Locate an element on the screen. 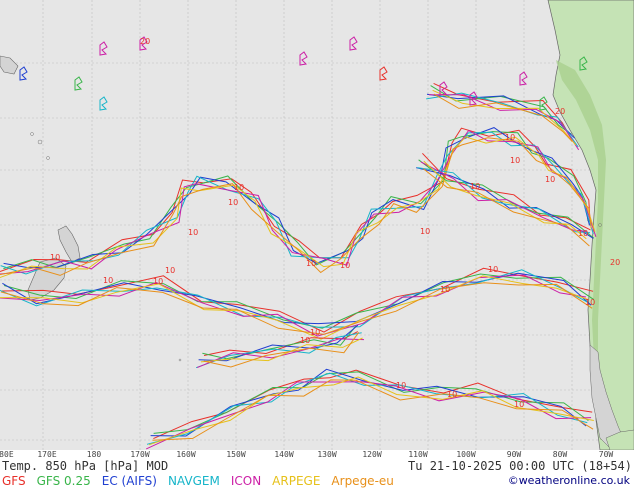 This screenshot has height=490, width=634. longitude-label: 100W is located at coordinates (466, 454).